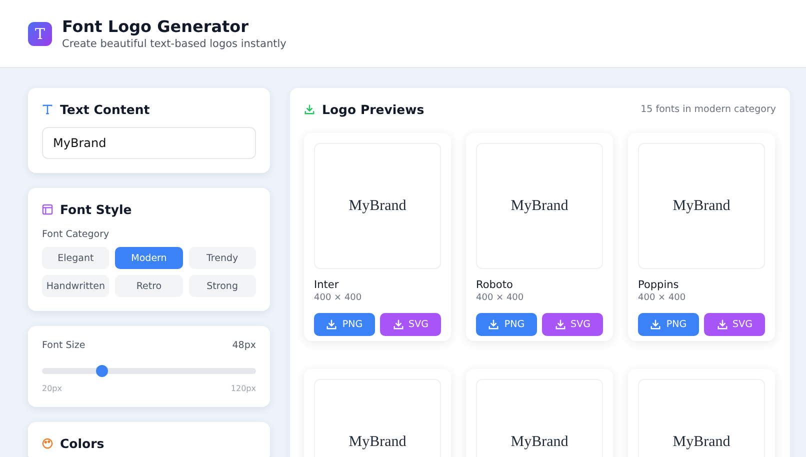 This screenshot has height=457, width=806. I want to click on field-label: Font Category, so click(76, 234).